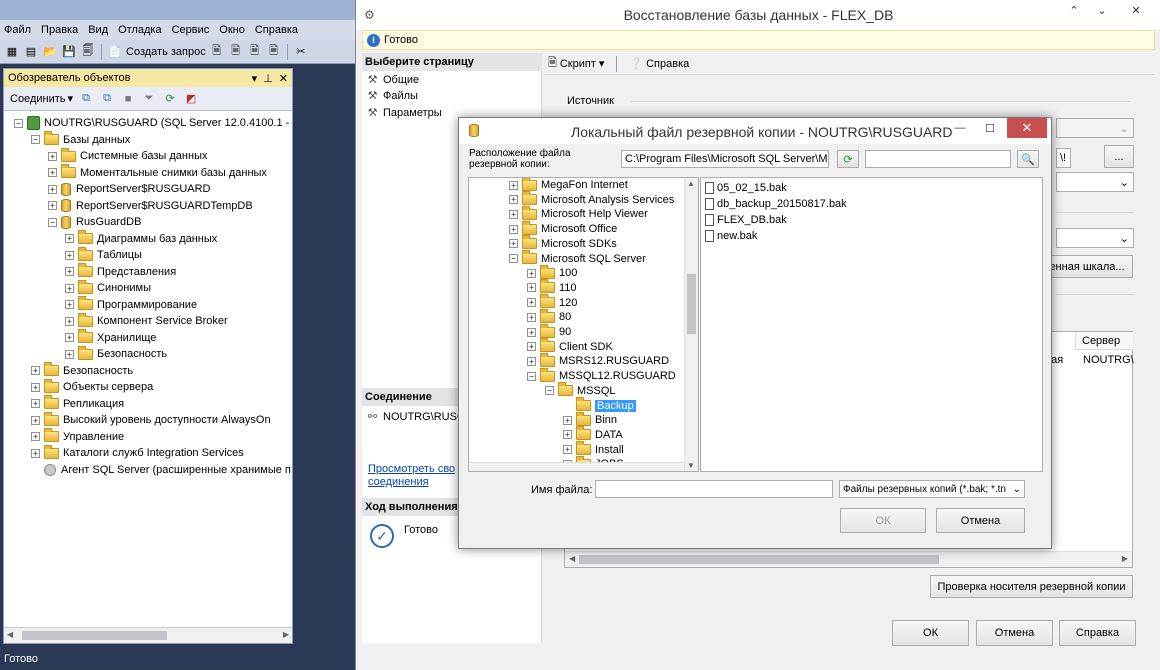  I want to click on file-item: new.bak, so click(731, 236).